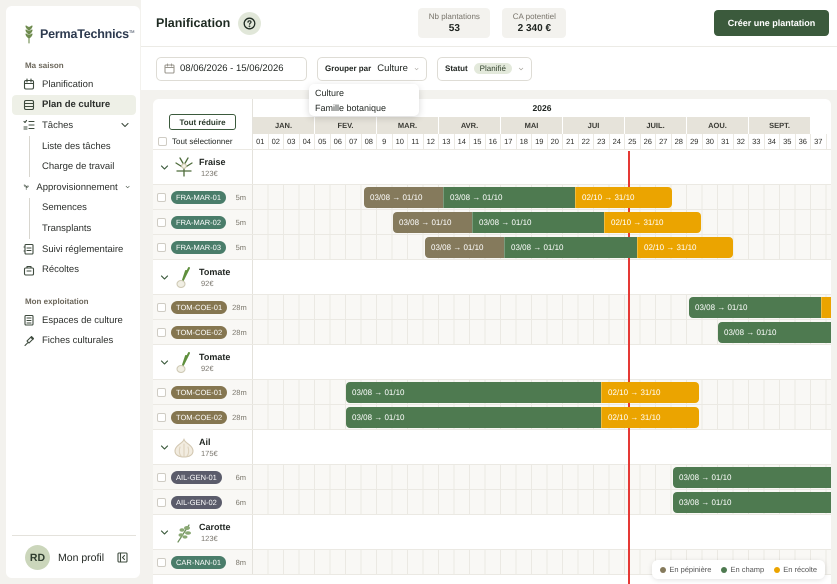 The height and width of the screenshot is (584, 837). Describe the element at coordinates (74, 249) in the screenshot. I see `nav-item: Suivi réglementaire` at that location.